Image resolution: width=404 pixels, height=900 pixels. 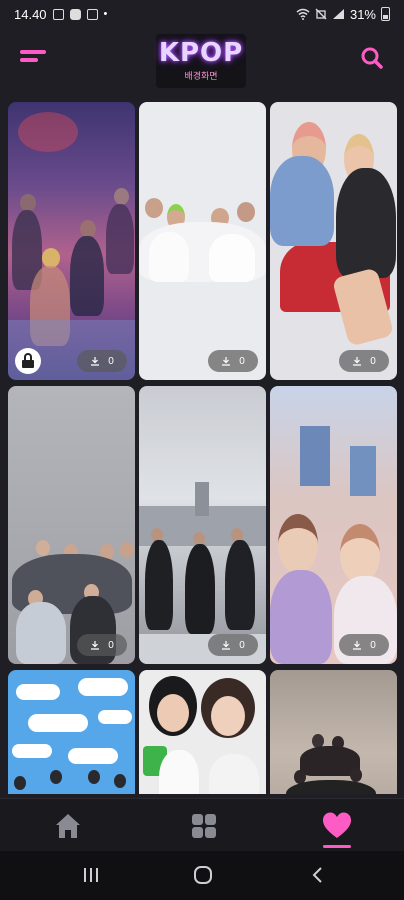 I want to click on signal-icon, so click(x=338, y=14).